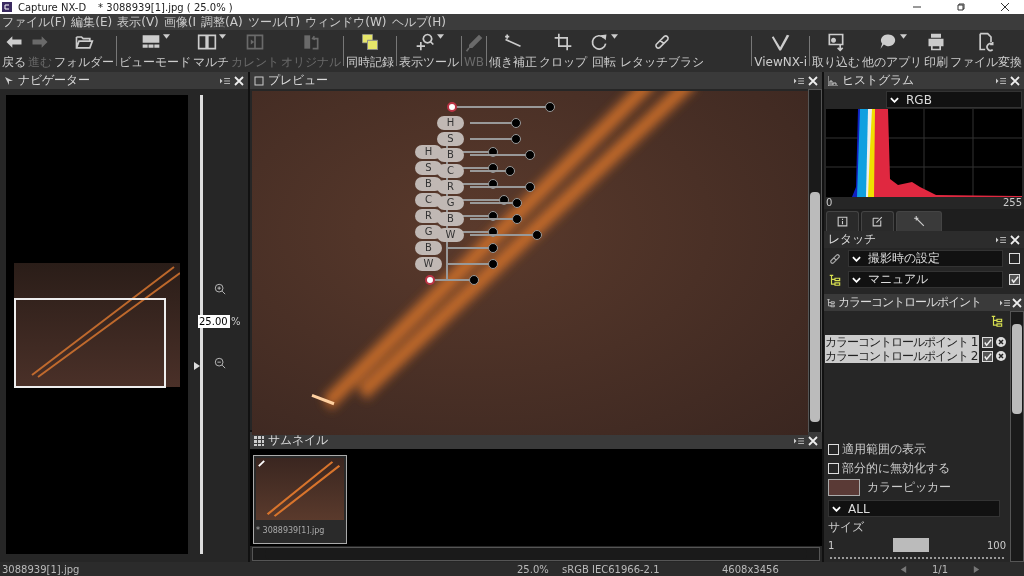  What do you see at coordinates (877, 221) in the screenshot?
I see `edit-tab` at bounding box center [877, 221].